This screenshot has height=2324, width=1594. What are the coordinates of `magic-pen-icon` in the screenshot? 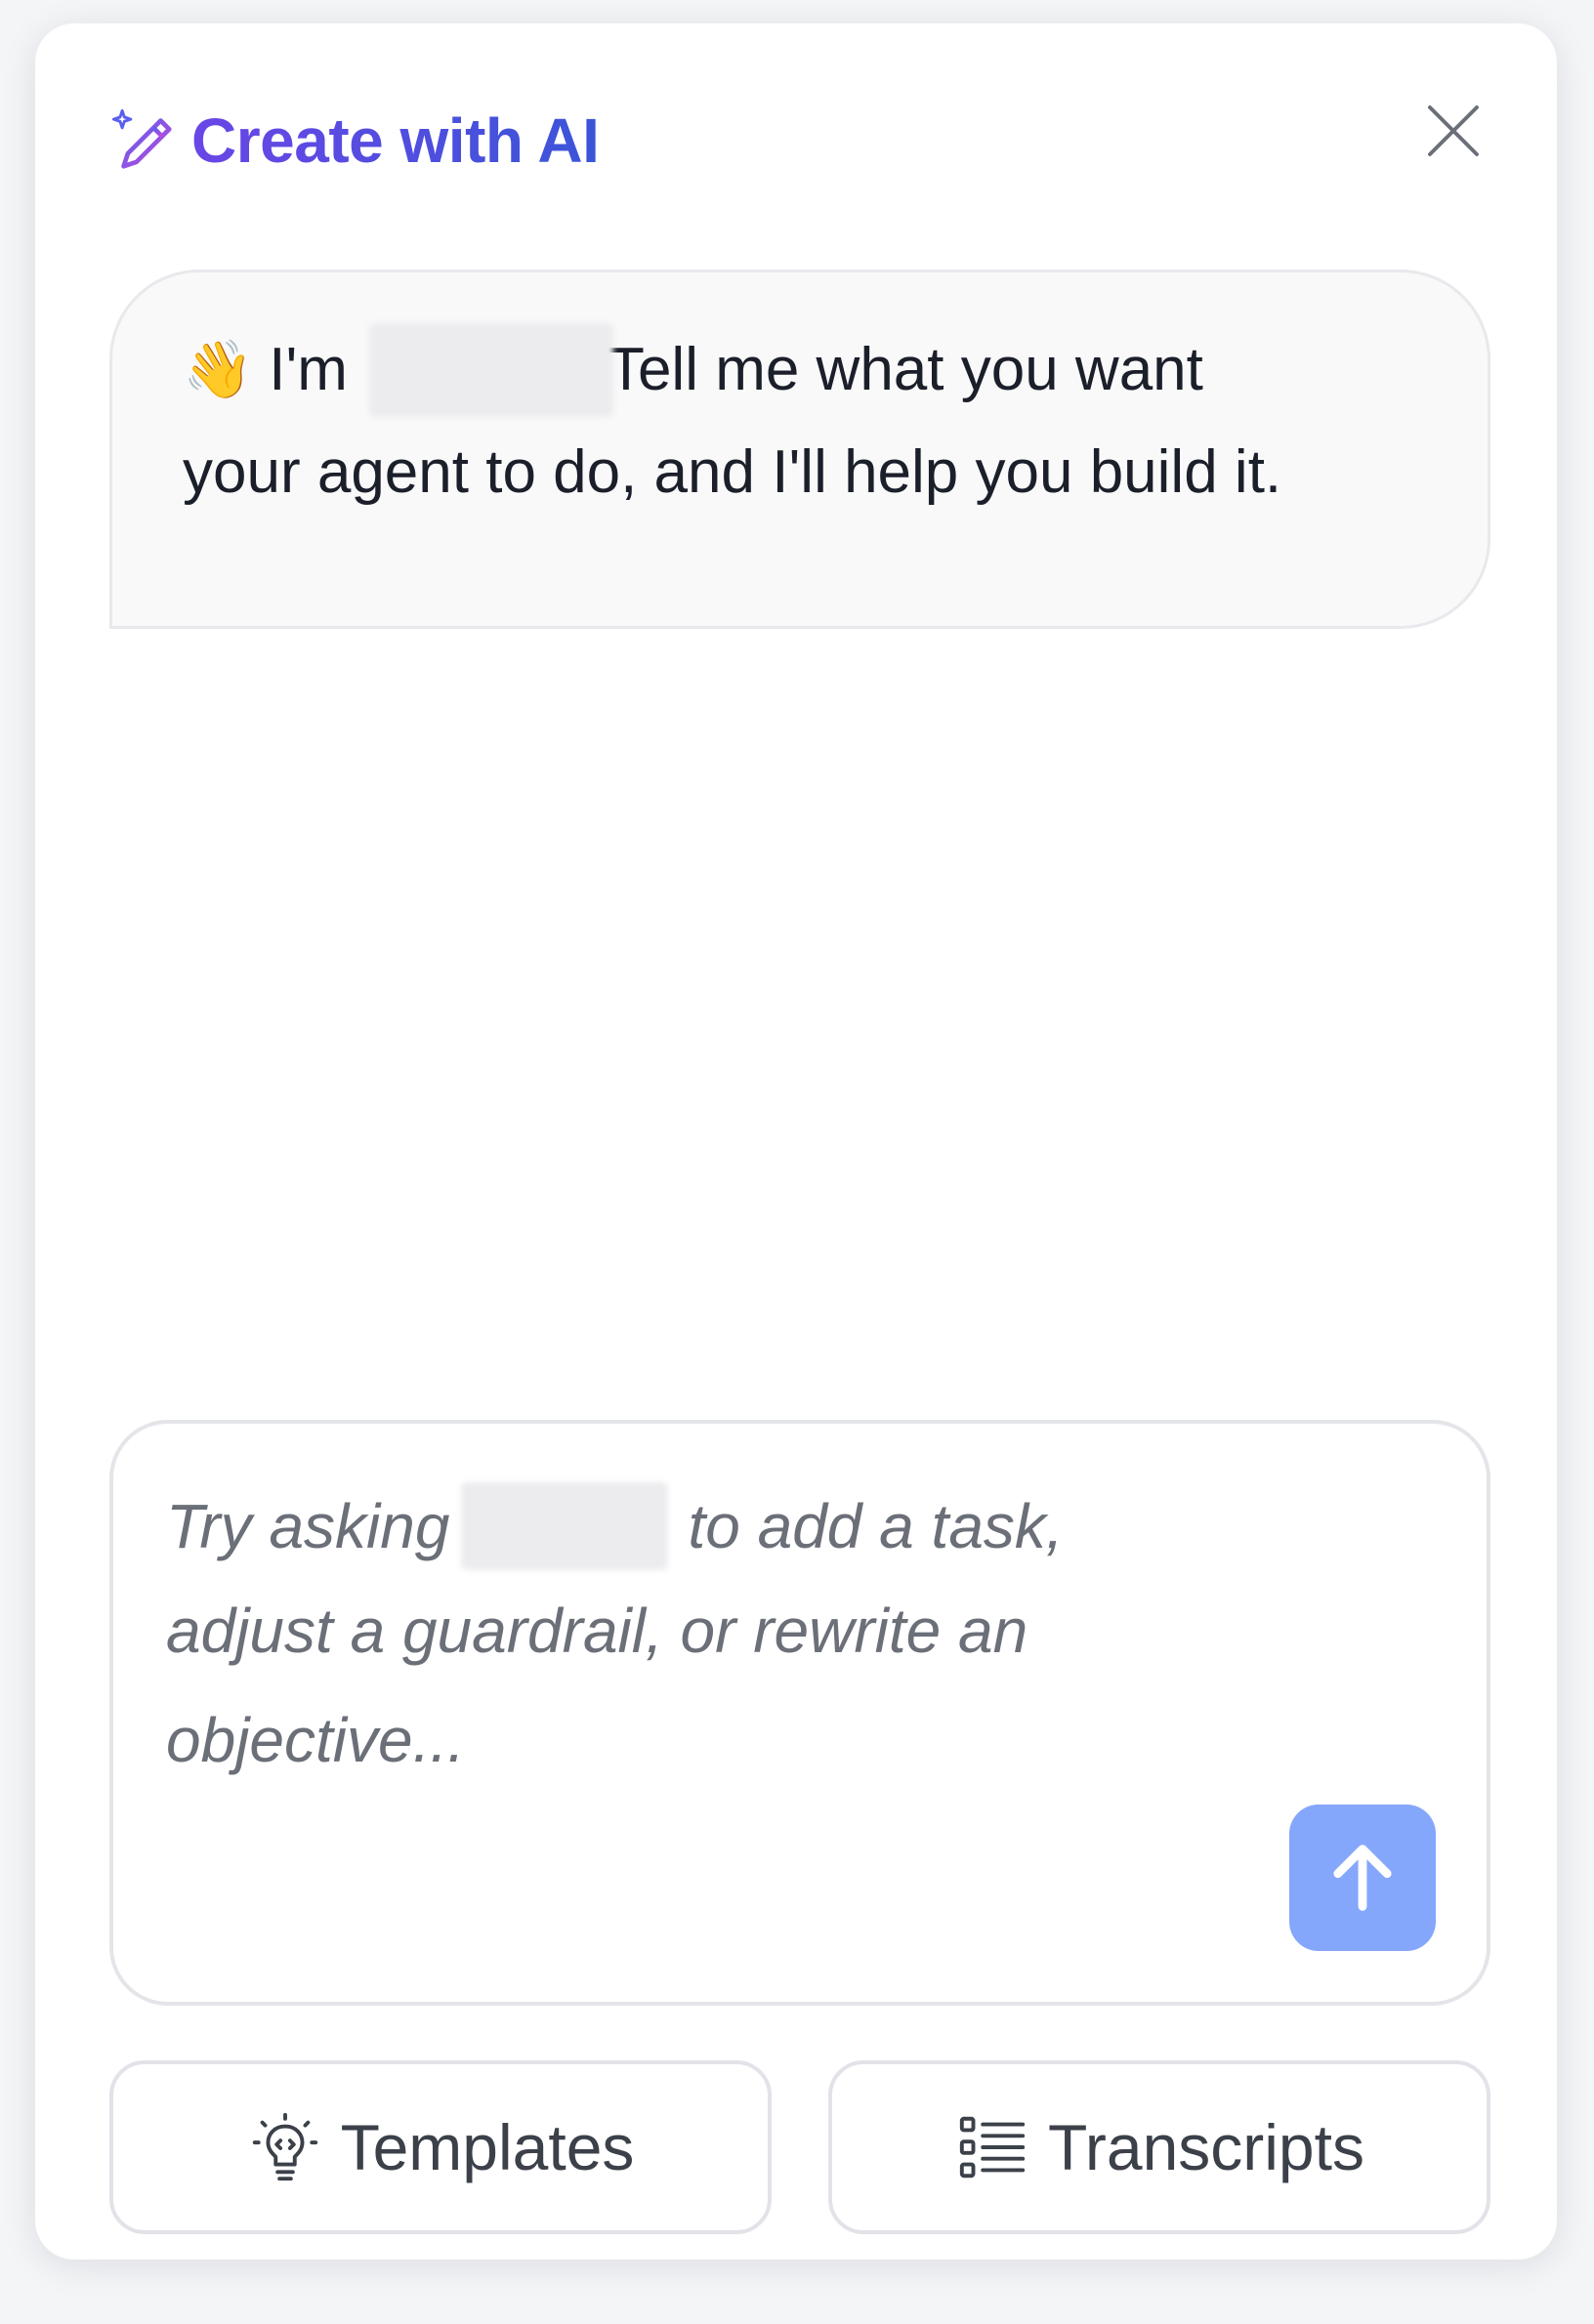 It's located at (141, 138).